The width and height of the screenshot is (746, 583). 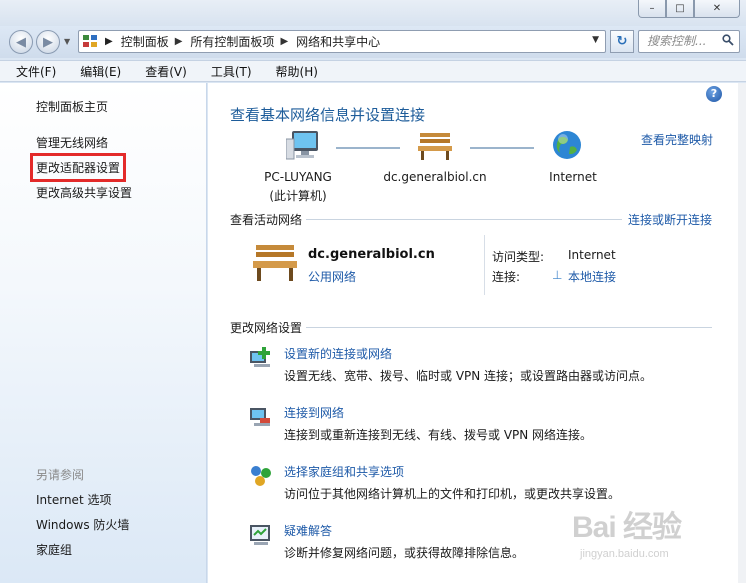 What do you see at coordinates (338, 41) in the screenshot?
I see `breadcrumb-item-network-center: 网络和共享中心` at bounding box center [338, 41].